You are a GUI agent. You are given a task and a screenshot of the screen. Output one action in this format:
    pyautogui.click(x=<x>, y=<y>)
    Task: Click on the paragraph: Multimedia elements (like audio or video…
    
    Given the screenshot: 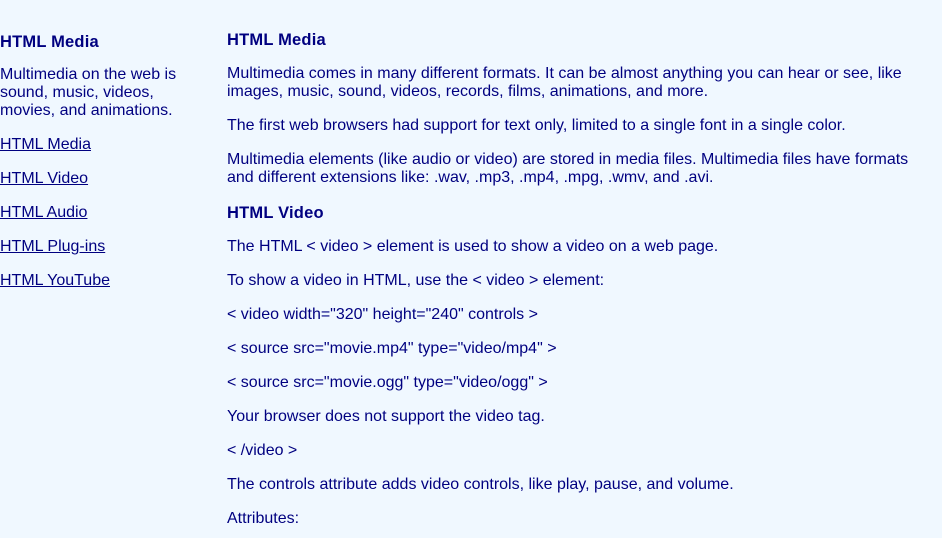 What is the action you would take?
    pyautogui.click(x=568, y=168)
    